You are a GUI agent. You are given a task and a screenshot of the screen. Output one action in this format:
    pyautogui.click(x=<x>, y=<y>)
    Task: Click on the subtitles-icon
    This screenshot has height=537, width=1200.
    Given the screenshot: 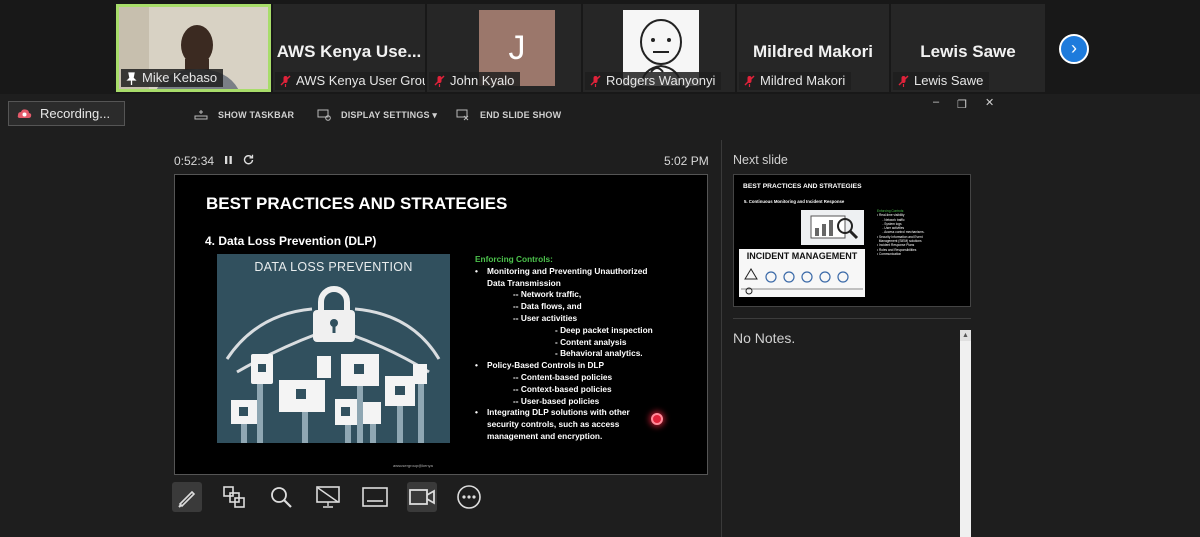 What is the action you would take?
    pyautogui.click(x=375, y=497)
    